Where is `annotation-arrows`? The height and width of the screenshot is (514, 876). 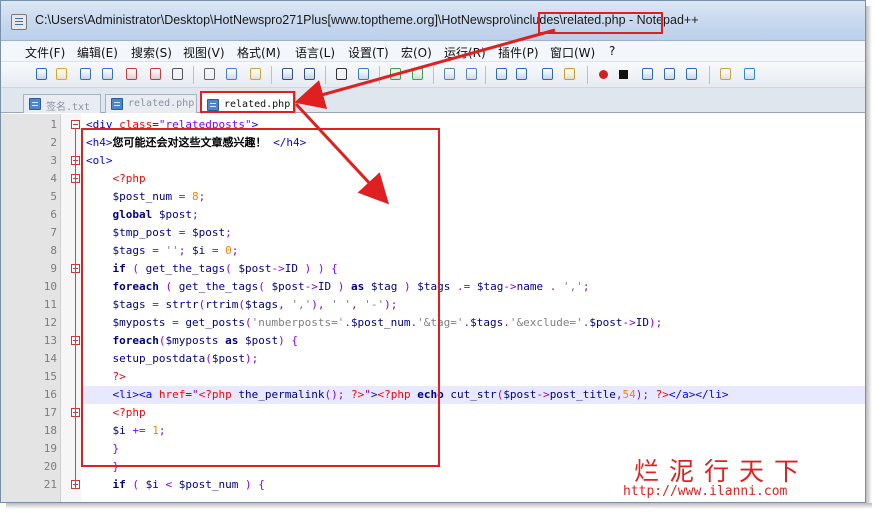
annotation-arrows is located at coordinates (425, 116).